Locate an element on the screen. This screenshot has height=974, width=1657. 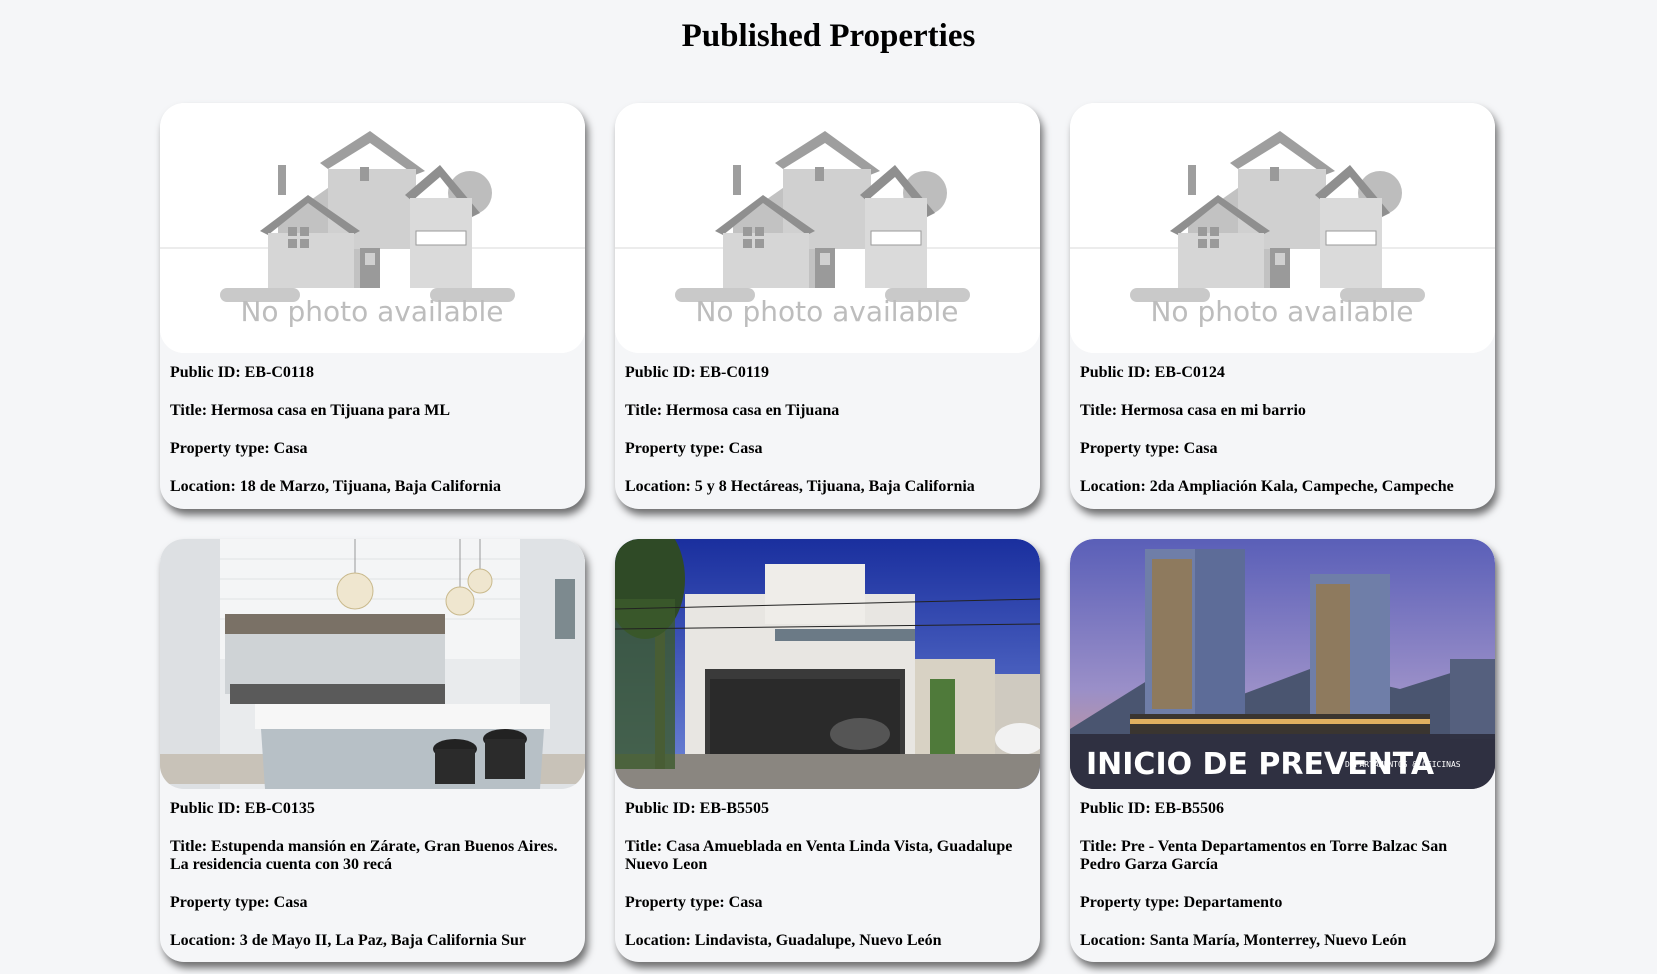
property-title: Title: Hermosa casa en mi barrio is located at coordinates (1193, 410).